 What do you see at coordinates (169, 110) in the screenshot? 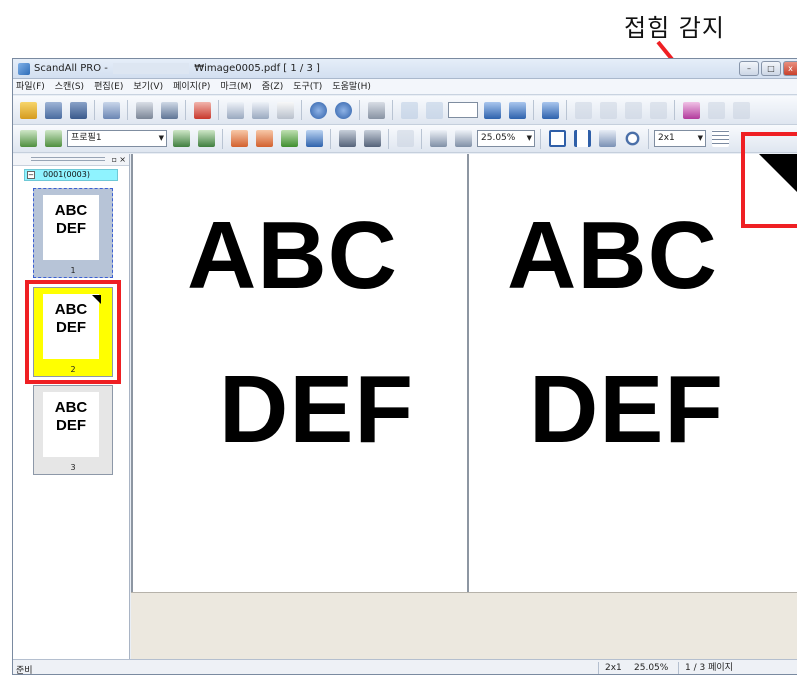
I see `scan-button` at bounding box center [169, 110].